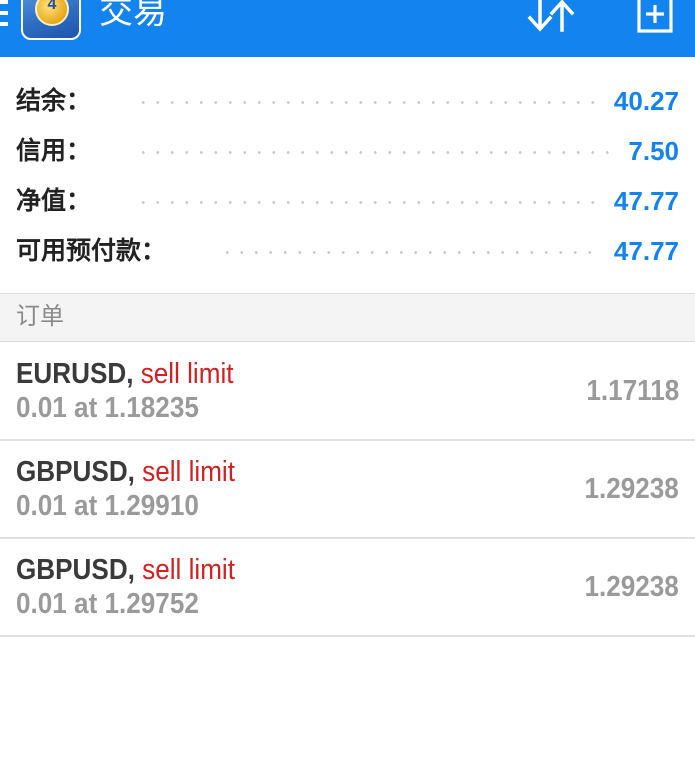 This screenshot has width=695, height=769. What do you see at coordinates (646, 101) in the screenshot?
I see `balance-value: 40.27` at bounding box center [646, 101].